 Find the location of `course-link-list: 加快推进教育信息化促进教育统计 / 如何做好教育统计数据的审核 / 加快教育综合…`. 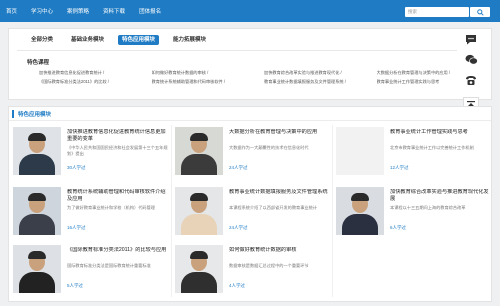

course-link-list: 加快推进教育信息化促进教育统计 / 如何做好教育统计数据的审核 / 加快教育综合… is located at coordinates (264, 77).